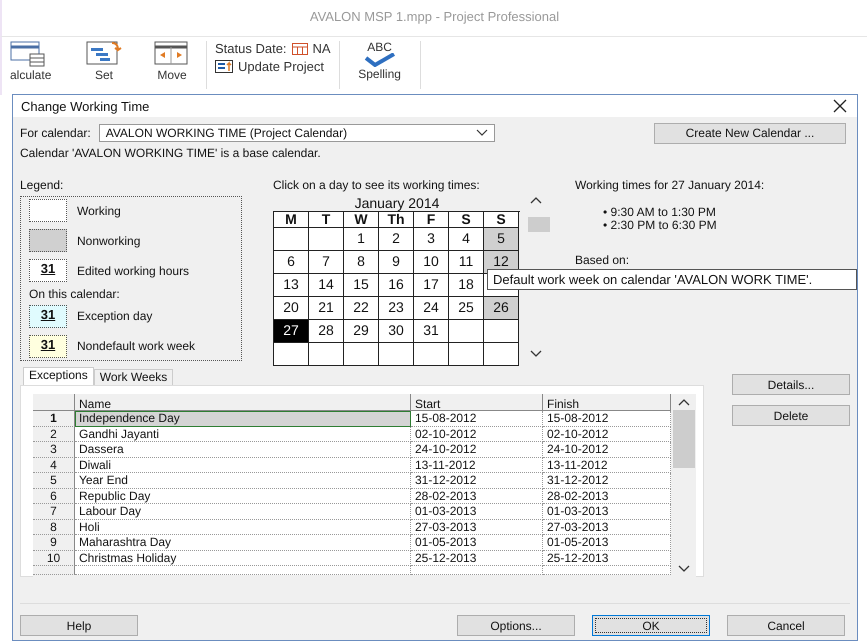 This screenshot has height=641, width=867. Describe the element at coordinates (377, 186) in the screenshot. I see `calendar-hint: Click on a day to see its working times:` at that location.